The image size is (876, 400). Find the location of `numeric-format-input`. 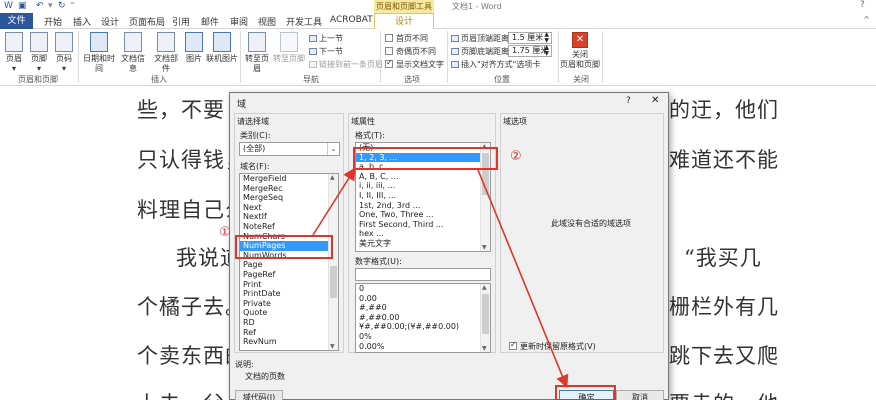

numeric-format-input is located at coordinates (423, 274).